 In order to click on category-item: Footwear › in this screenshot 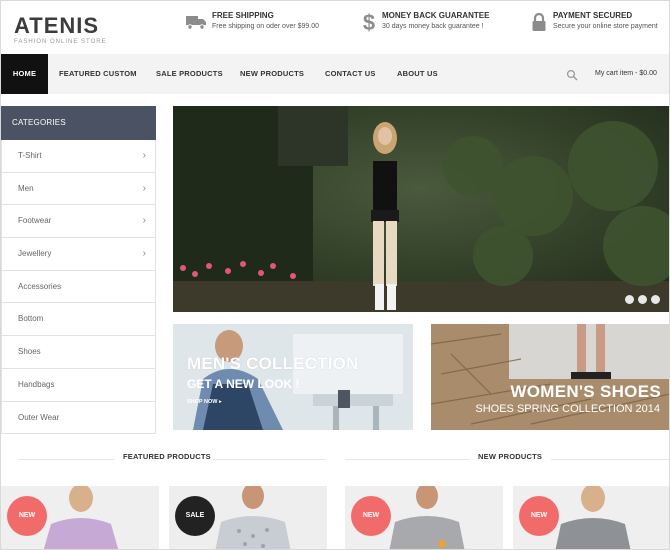, I will do `click(78, 222)`.